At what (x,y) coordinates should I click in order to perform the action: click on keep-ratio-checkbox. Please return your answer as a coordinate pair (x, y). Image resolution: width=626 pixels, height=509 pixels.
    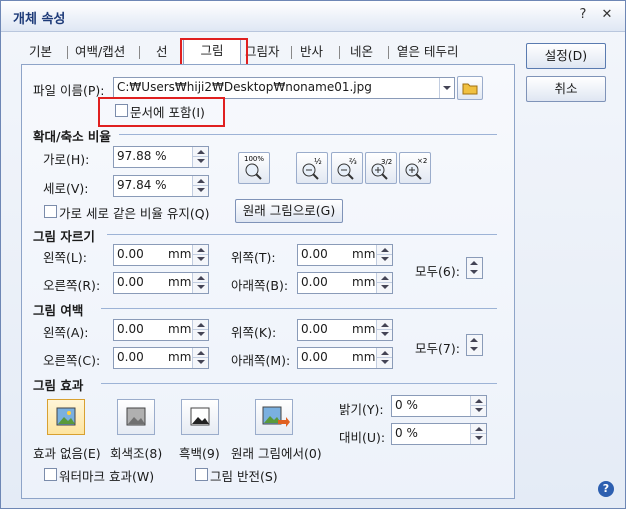
    Looking at the image, I should click on (50, 211).